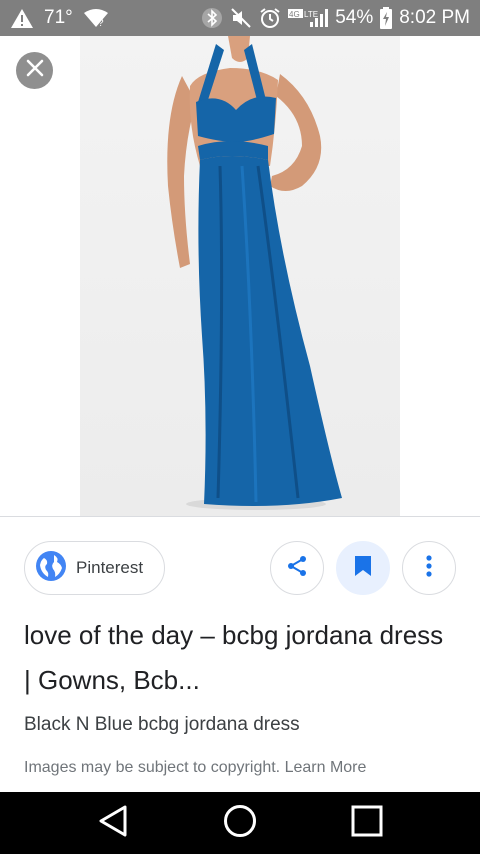 This screenshot has width=480, height=854. Describe the element at coordinates (51, 568) in the screenshot. I see `globe-icon` at that location.